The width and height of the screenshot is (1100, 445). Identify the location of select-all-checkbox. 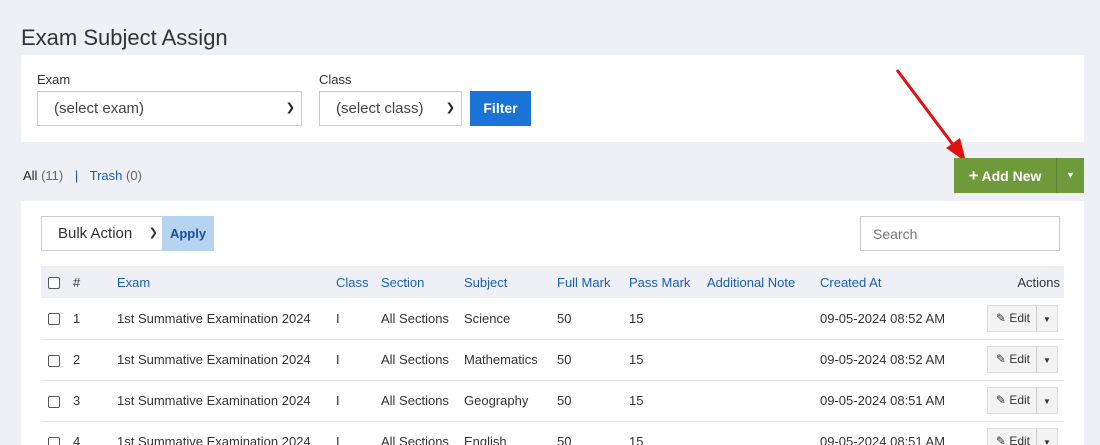
(54, 283).